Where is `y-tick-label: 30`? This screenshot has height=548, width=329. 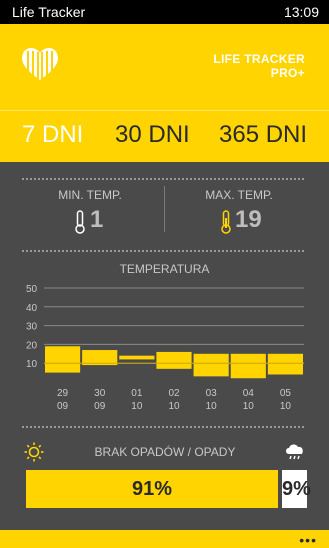
y-tick-label: 30 is located at coordinates (32, 327).